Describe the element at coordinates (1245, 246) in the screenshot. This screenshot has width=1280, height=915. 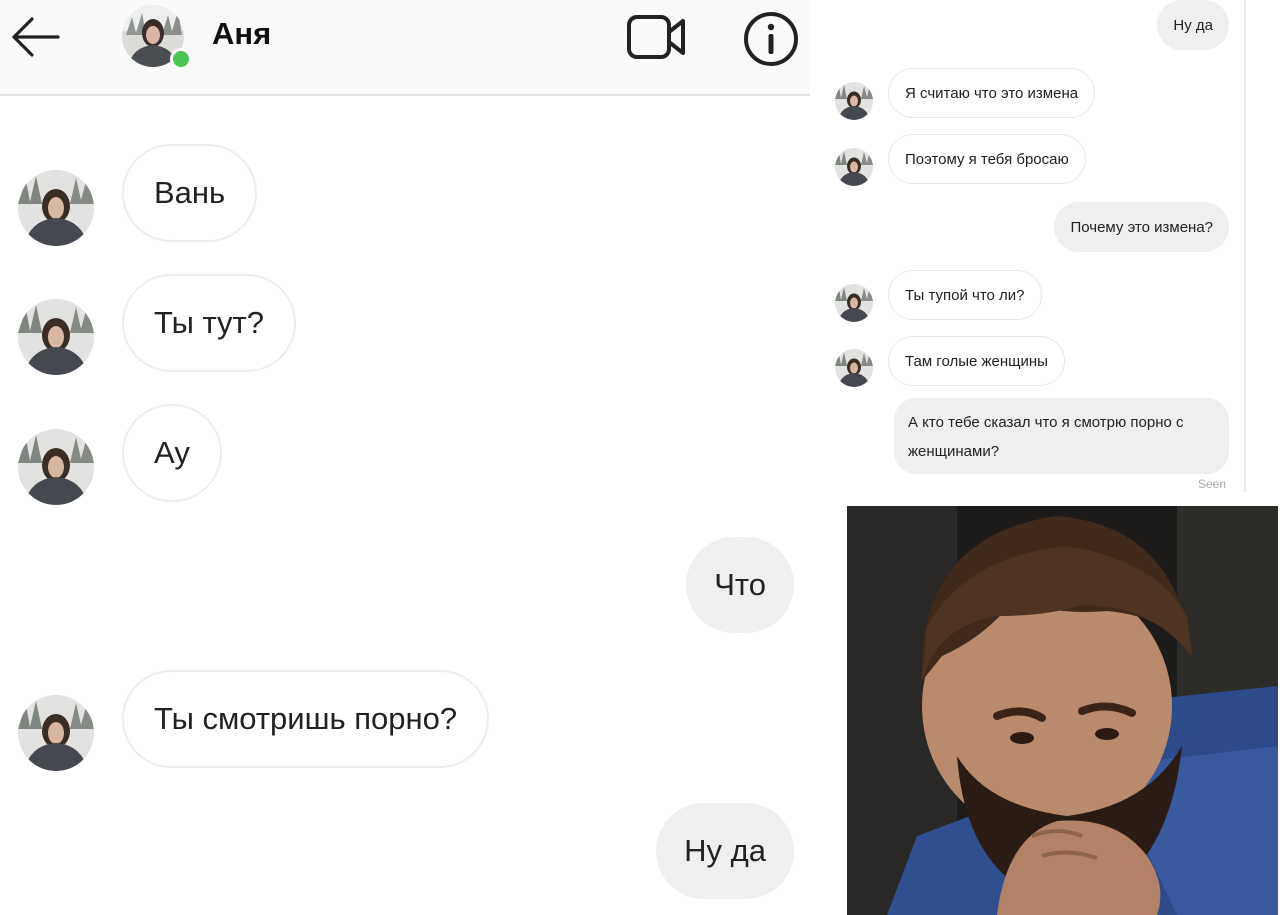
I see `scrollbar-track` at that location.